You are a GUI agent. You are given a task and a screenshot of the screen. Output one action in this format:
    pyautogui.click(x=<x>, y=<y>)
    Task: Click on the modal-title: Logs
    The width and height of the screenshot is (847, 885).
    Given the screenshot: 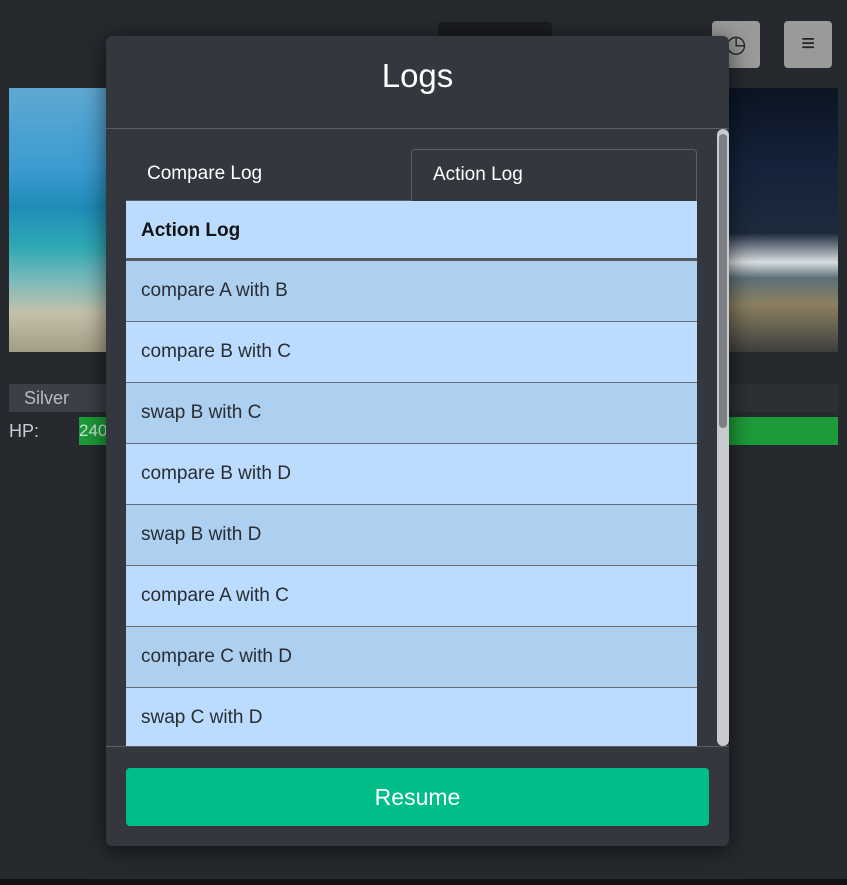 What is the action you would take?
    pyautogui.click(x=417, y=75)
    